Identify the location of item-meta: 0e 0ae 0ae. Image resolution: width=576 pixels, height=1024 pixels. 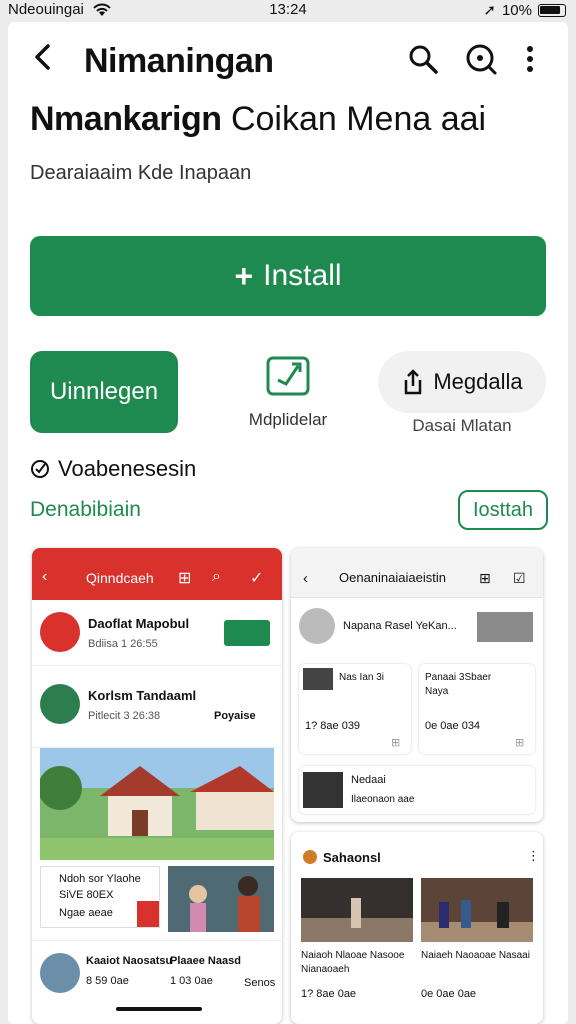
(449, 994).